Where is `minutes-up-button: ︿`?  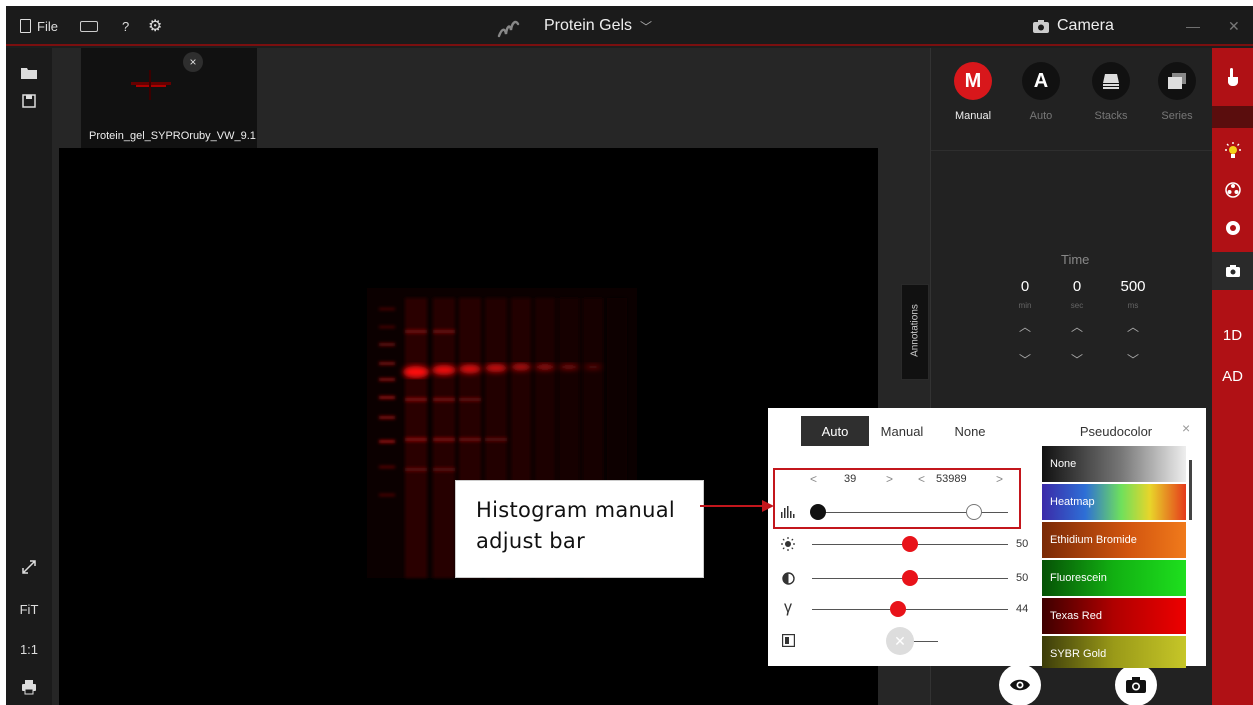
minutes-up-button: ︿ is located at coordinates (1025, 326).